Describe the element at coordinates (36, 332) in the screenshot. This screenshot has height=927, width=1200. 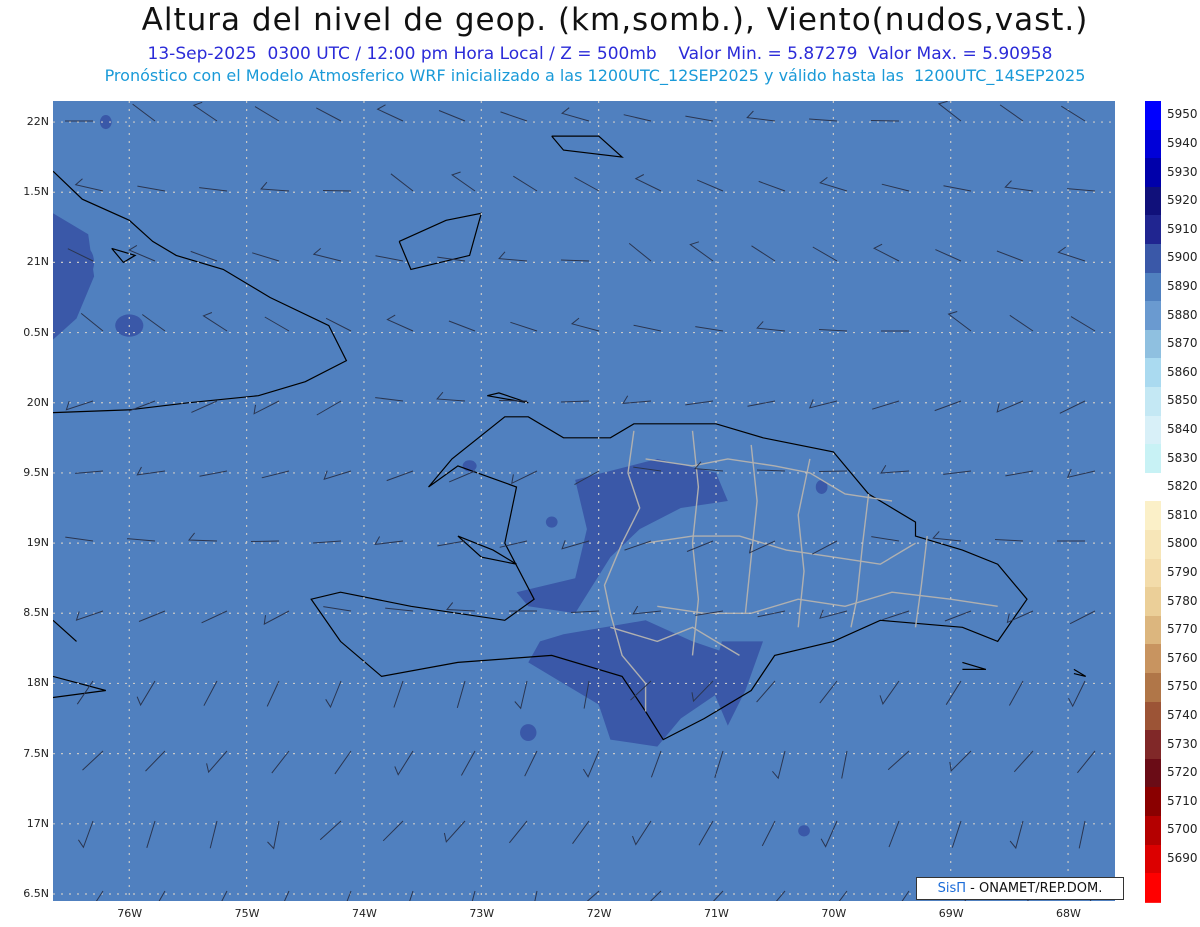
I see `lat-tick-label: 0.5N` at that location.